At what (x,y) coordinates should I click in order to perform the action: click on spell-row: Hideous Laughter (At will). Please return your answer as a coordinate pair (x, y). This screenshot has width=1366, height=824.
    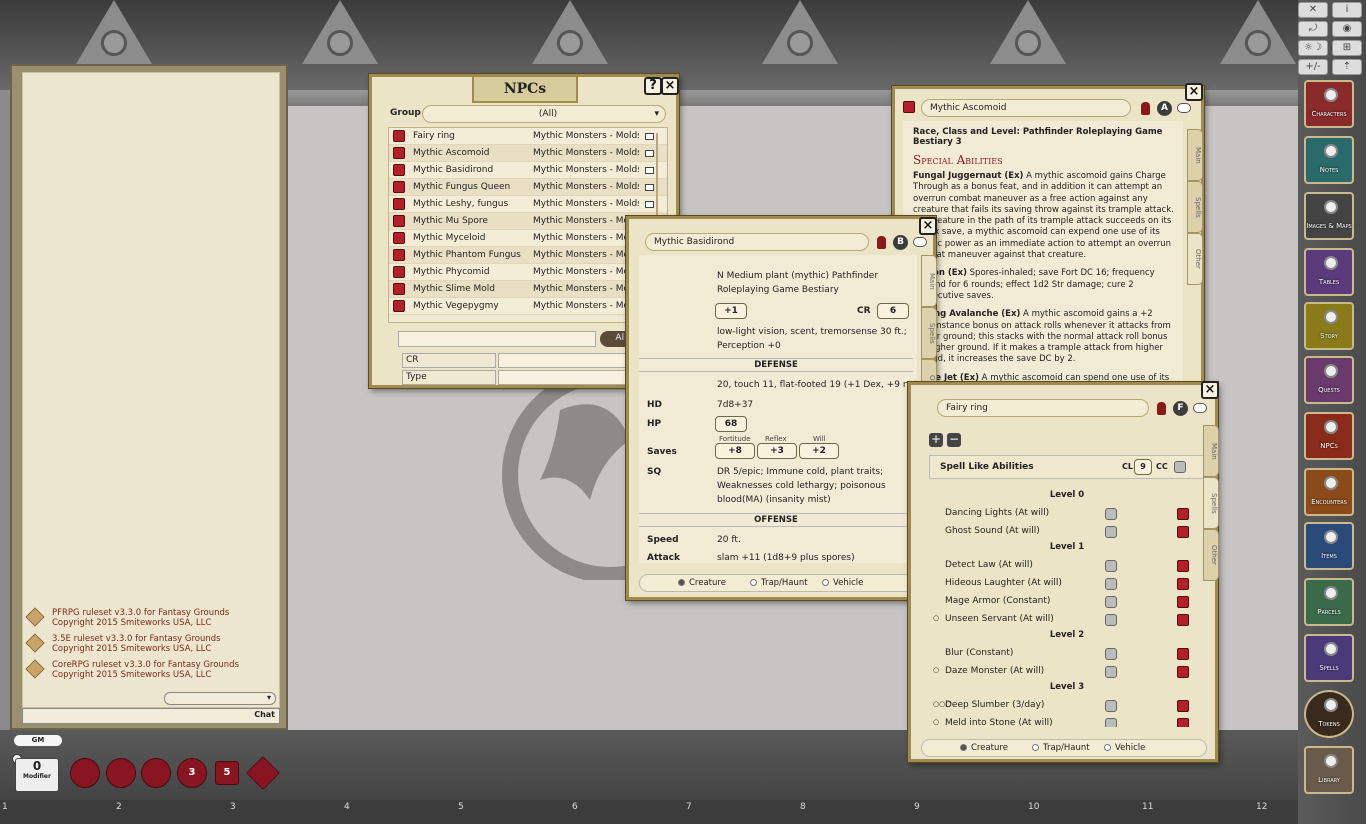
    Looking at the image, I should click on (1067, 584).